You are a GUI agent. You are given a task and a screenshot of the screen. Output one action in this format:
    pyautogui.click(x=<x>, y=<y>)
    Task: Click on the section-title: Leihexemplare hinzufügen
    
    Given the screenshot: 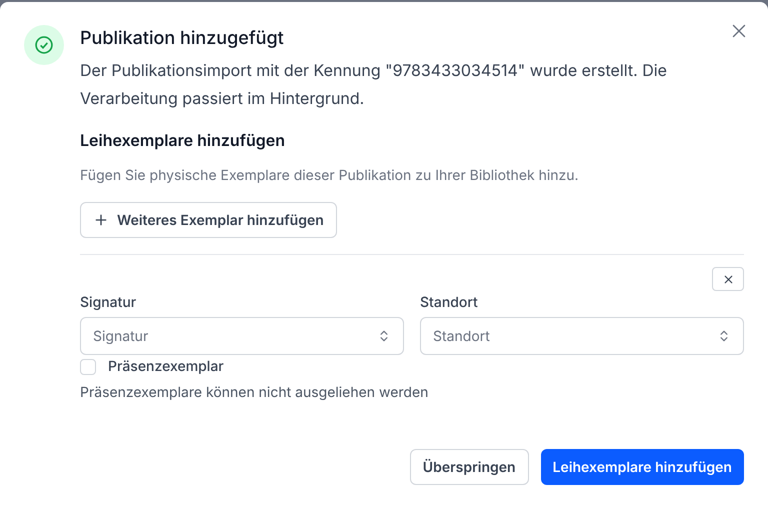 What is the action you would take?
    pyautogui.click(x=183, y=140)
    